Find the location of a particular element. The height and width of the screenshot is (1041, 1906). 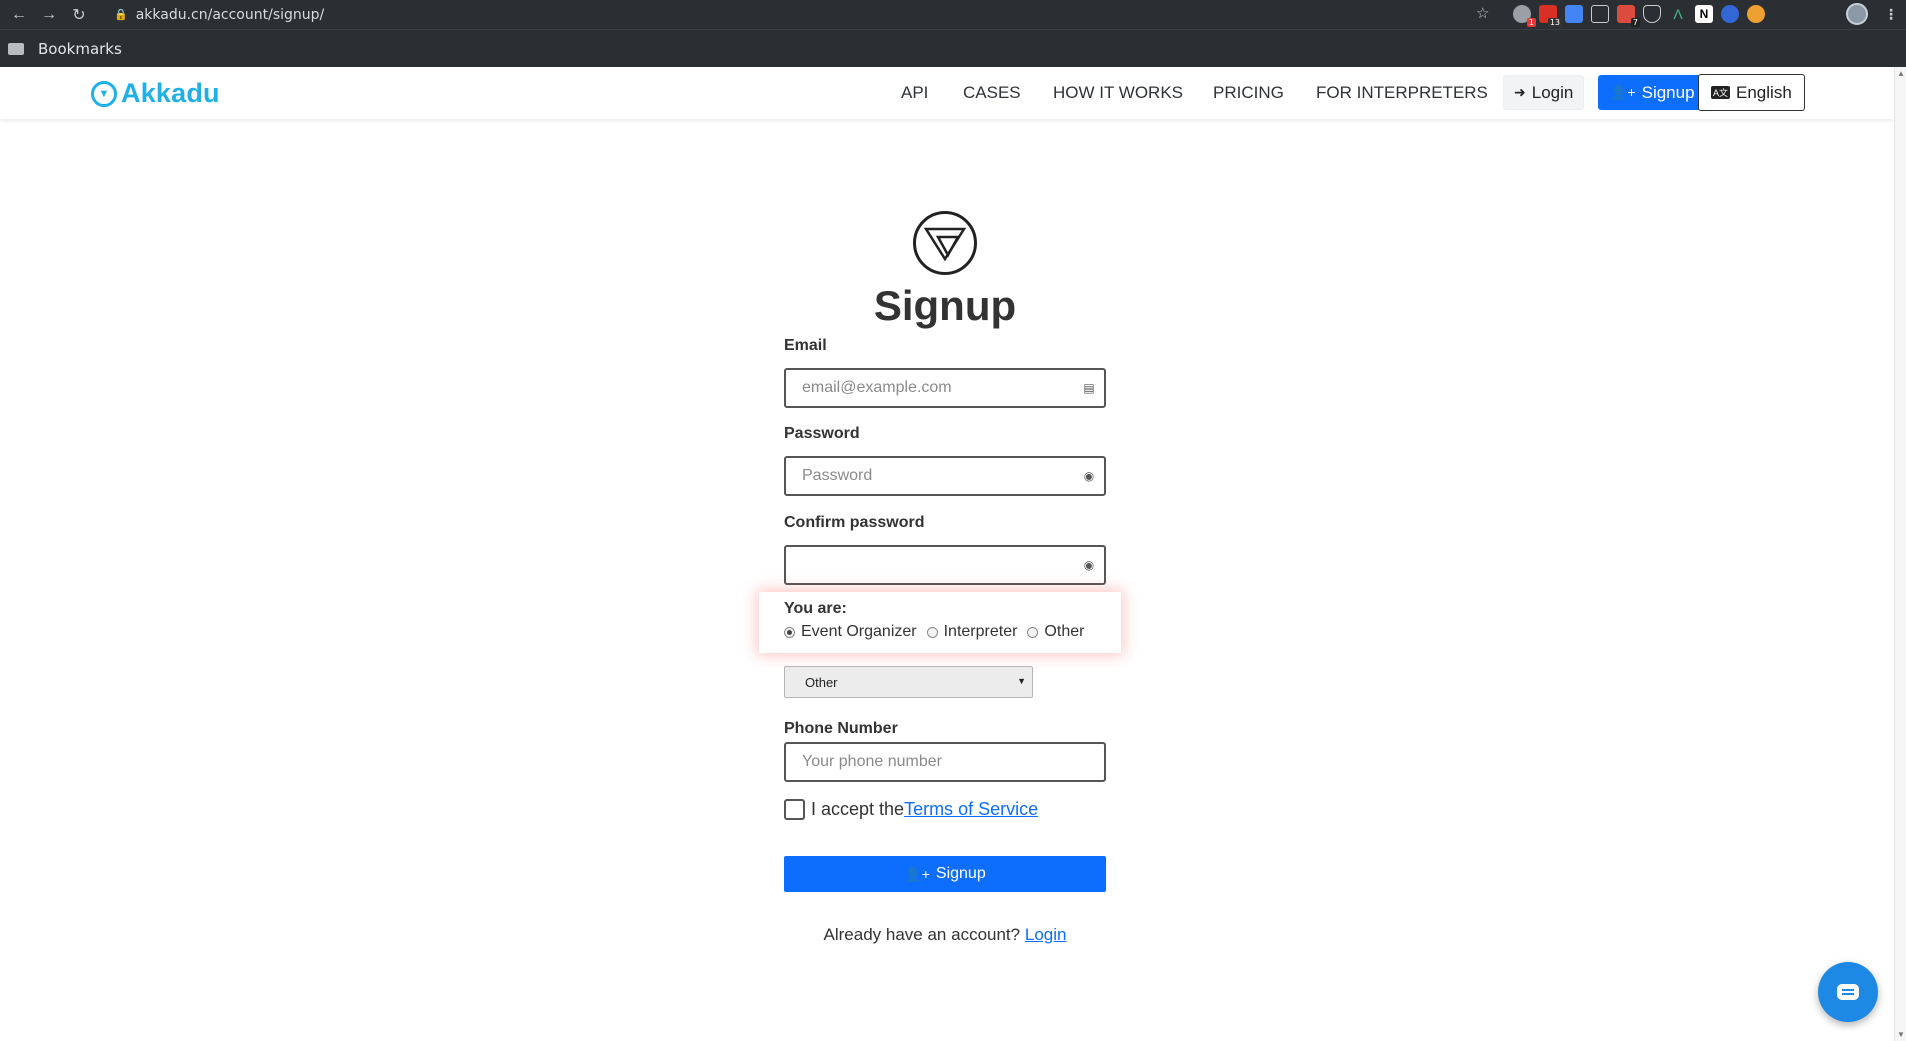

signup-submit-button: 👤+ Signup is located at coordinates (945, 874).